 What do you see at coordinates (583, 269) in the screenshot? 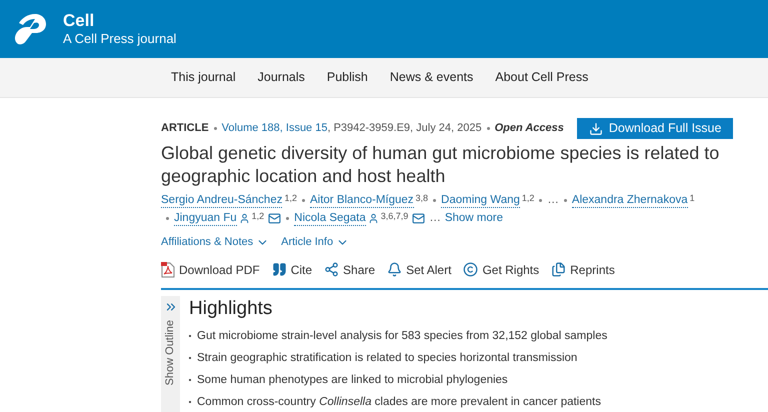
I see `toolbar-button: Reprints` at bounding box center [583, 269].